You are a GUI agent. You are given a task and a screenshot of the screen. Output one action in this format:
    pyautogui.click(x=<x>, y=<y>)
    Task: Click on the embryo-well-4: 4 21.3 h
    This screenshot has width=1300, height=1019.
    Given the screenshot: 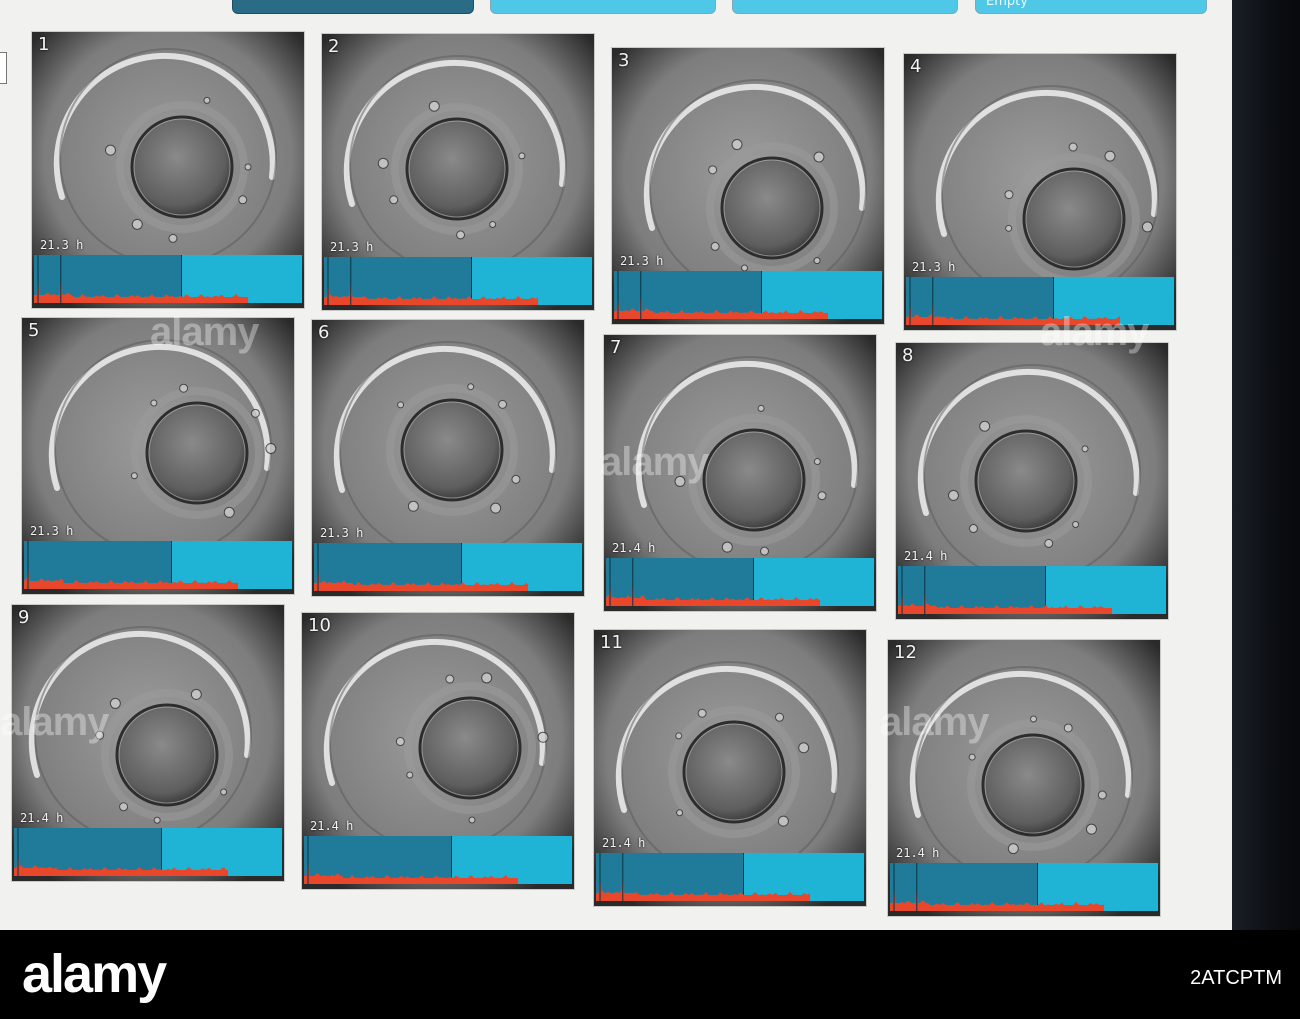 What is the action you would take?
    pyautogui.click(x=1040, y=192)
    